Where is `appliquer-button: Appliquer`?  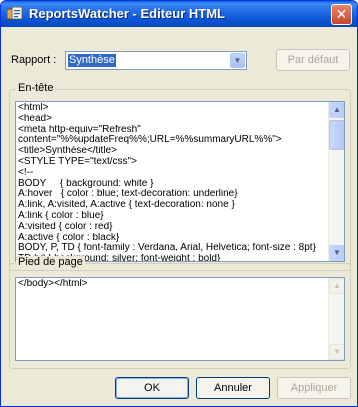
appliquer-button: Appliquer is located at coordinates (314, 388).